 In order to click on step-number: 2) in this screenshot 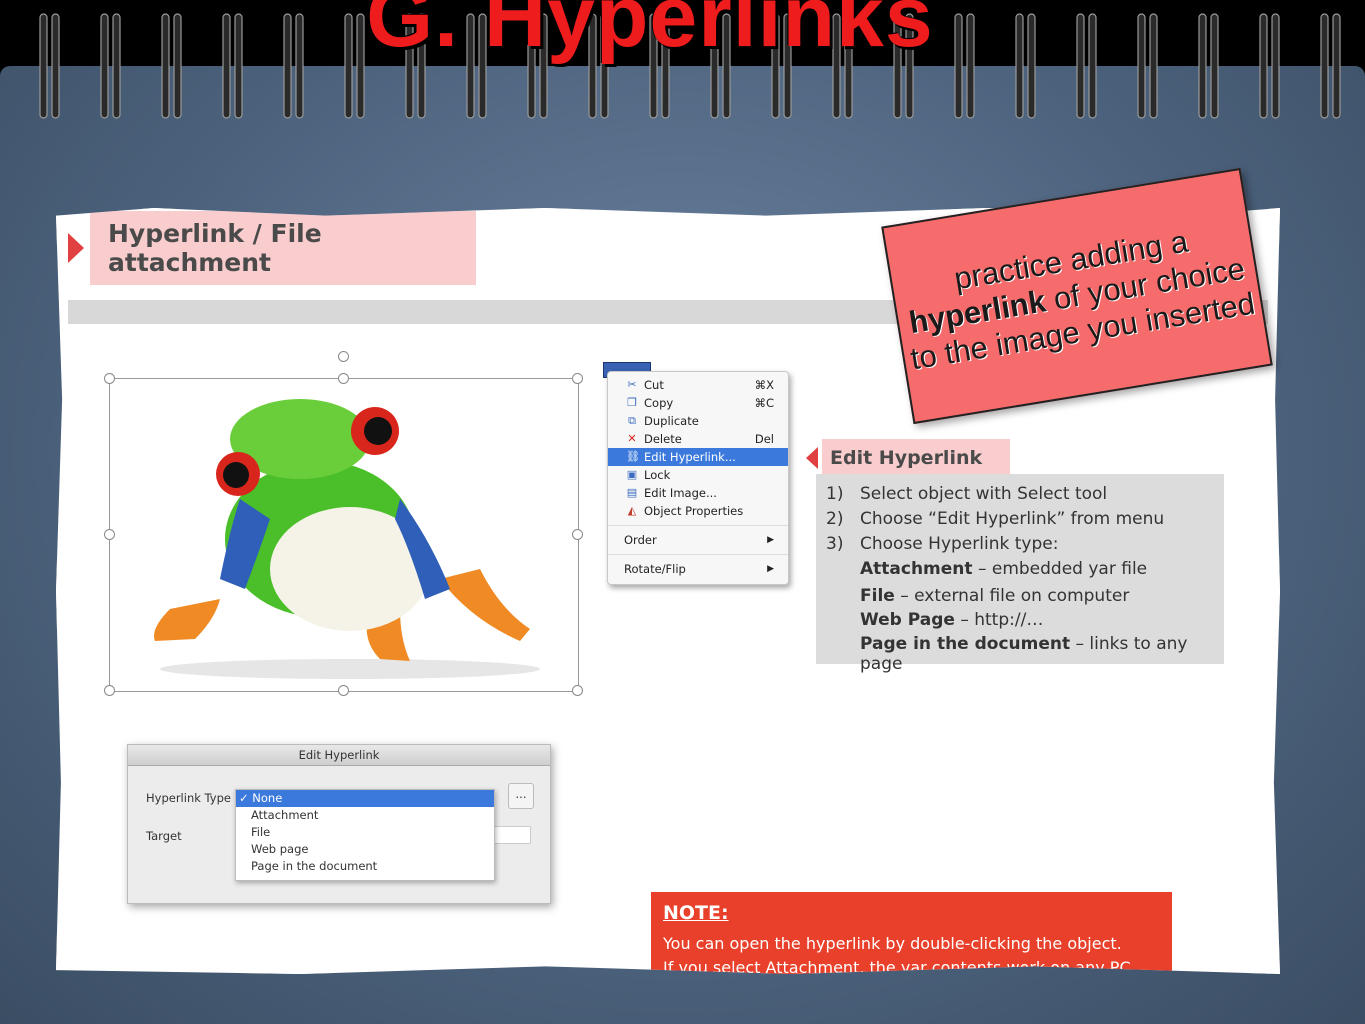, I will do `click(835, 519)`.